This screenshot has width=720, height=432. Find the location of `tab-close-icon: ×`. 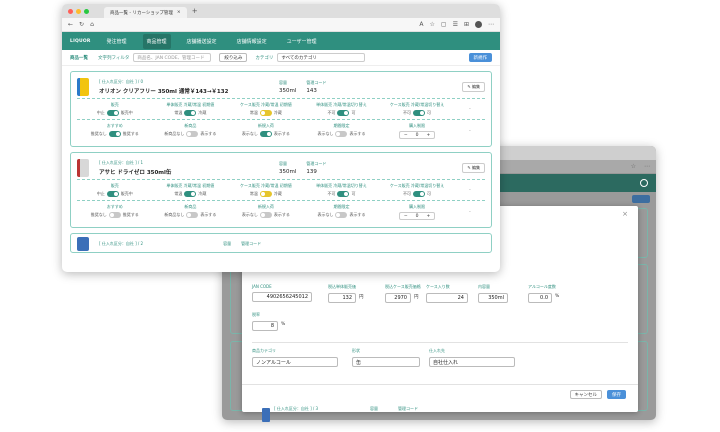

tab-close-icon: × is located at coordinates (179, 12).